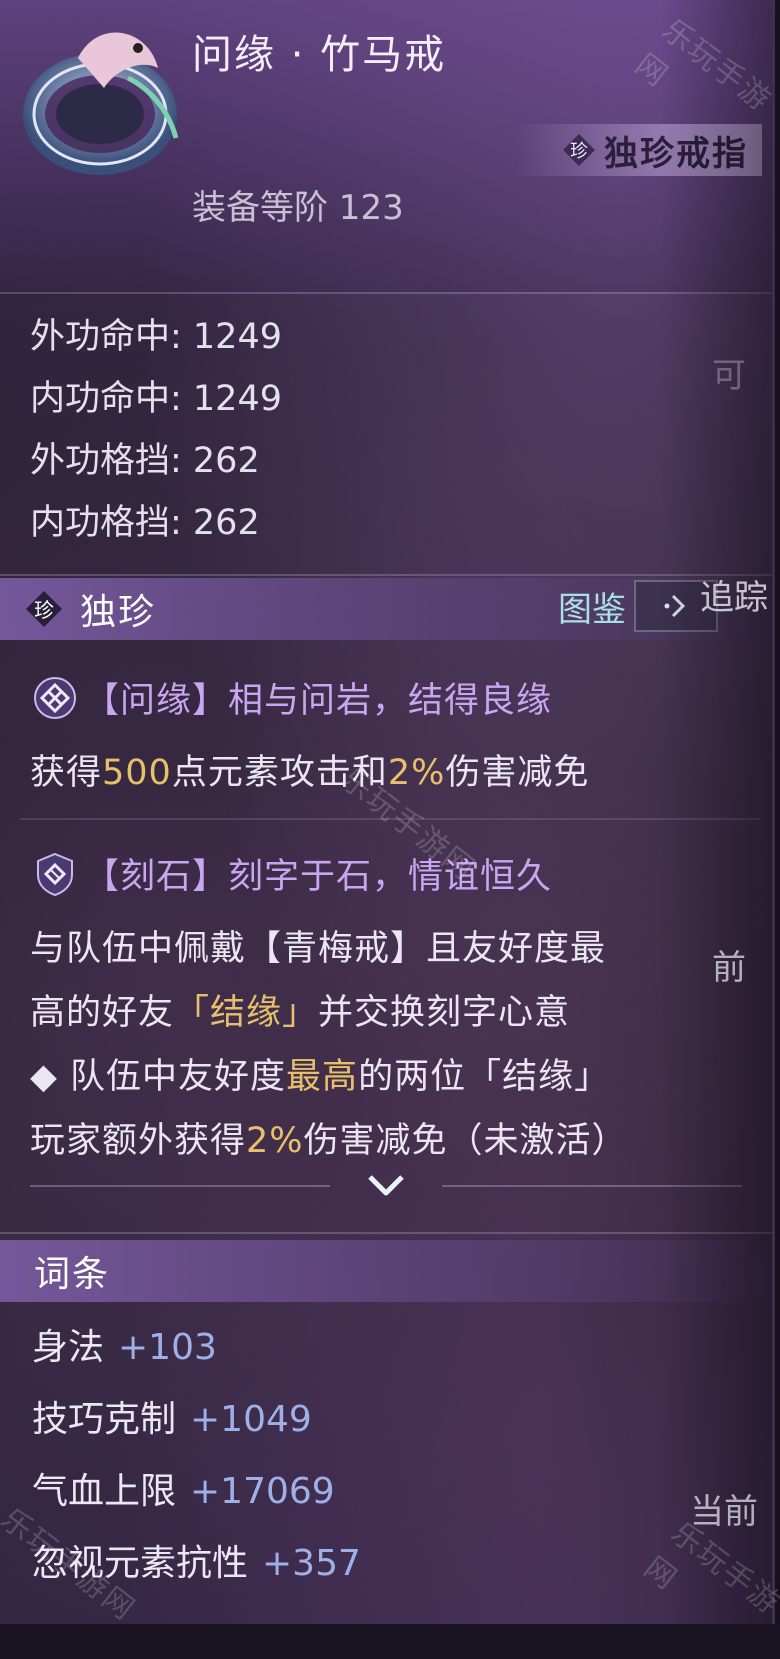 The width and height of the screenshot is (780, 1659). I want to click on rarity-gem-text: 珍, so click(579, 151).